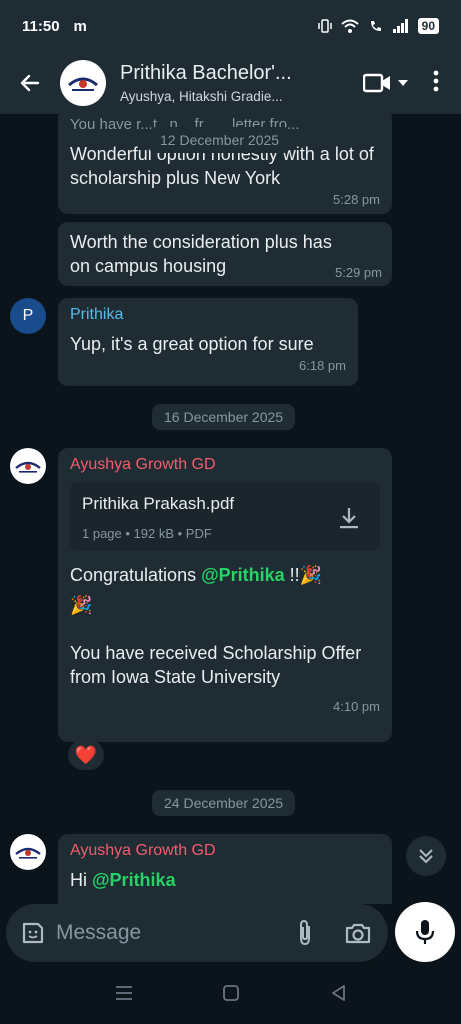 The width and height of the screenshot is (461, 1024). I want to click on scroll-to-bottom-button, so click(426, 856).